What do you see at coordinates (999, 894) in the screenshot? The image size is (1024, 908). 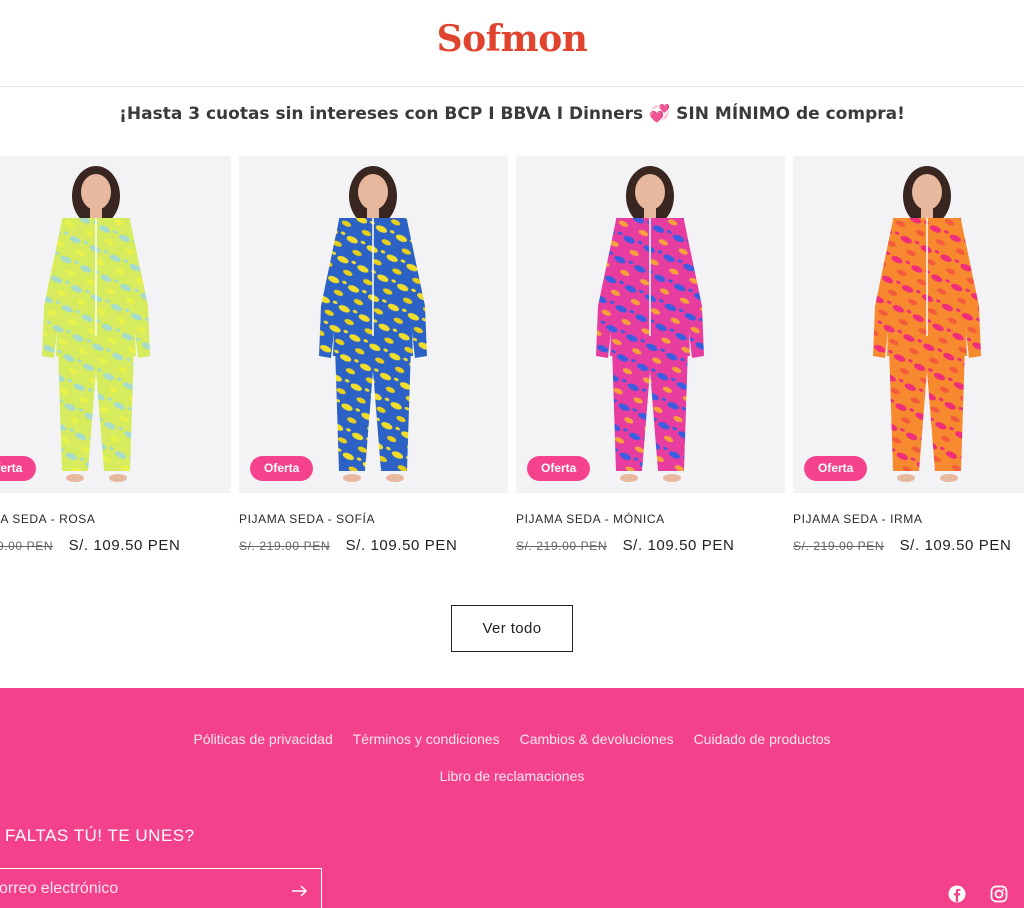 I see `instagram-icon` at bounding box center [999, 894].